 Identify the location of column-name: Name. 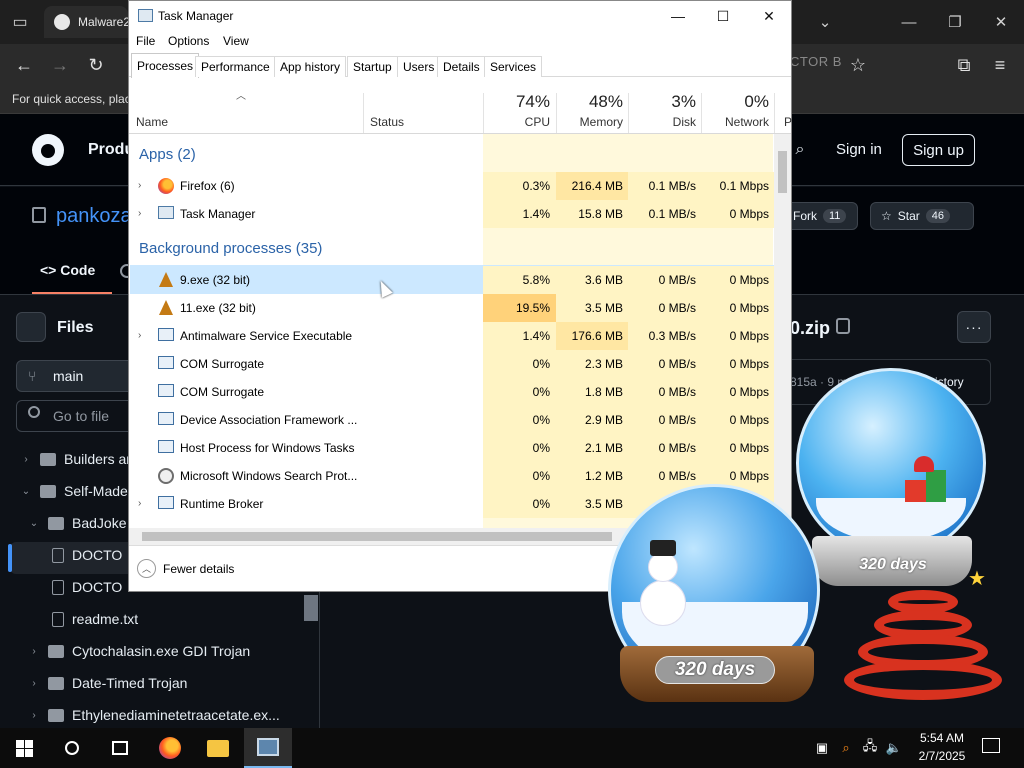
(152, 122).